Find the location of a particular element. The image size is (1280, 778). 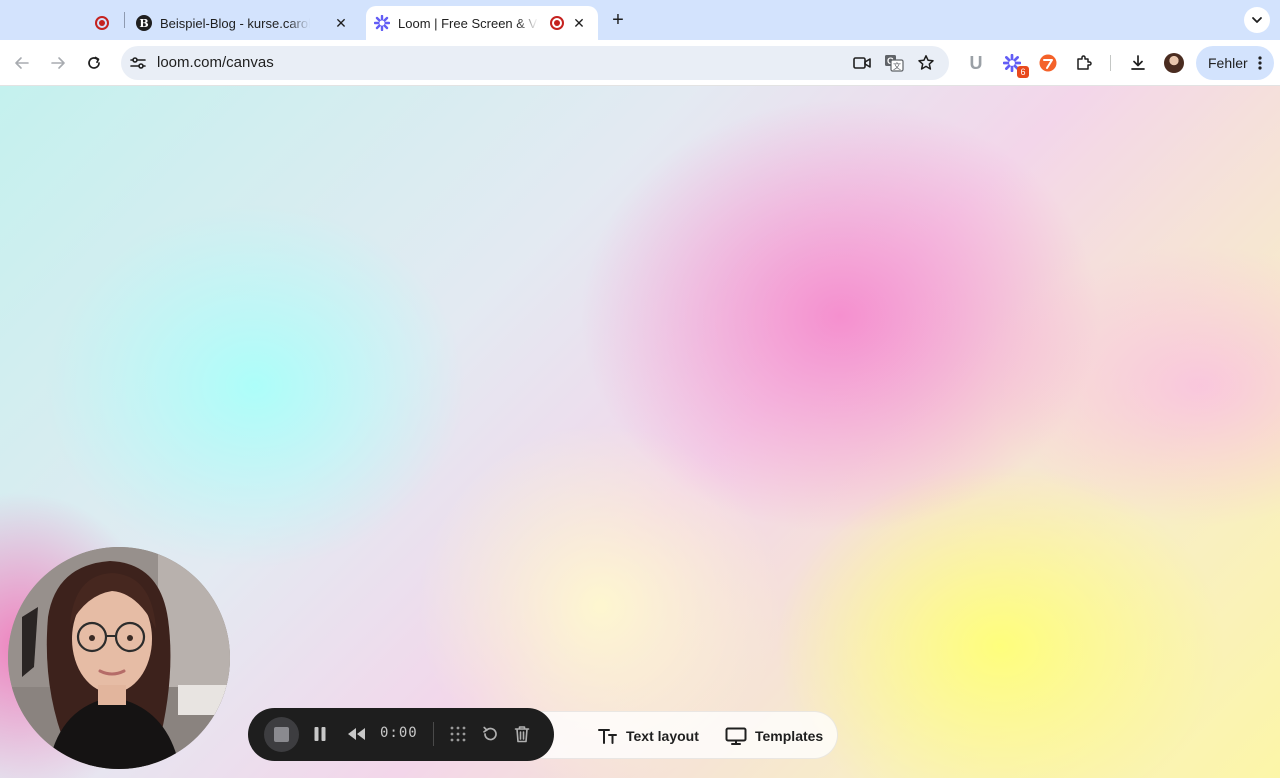

extension-loom-icon: 6 is located at coordinates (1015, 65).